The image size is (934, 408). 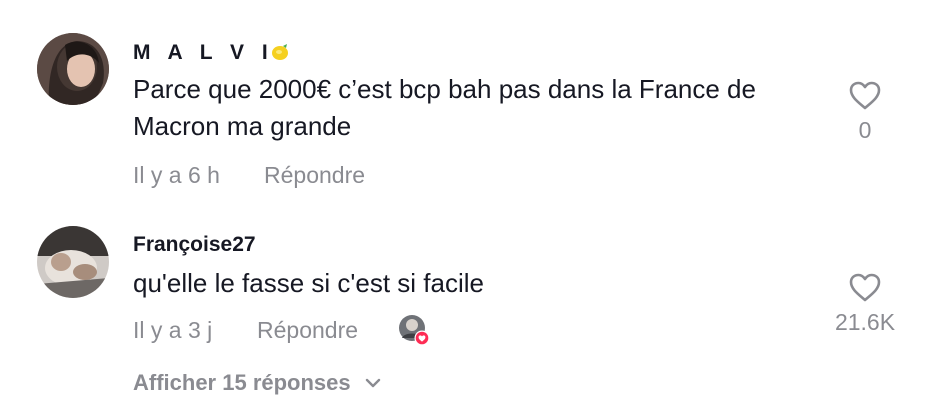 What do you see at coordinates (211, 53) in the screenshot?
I see `comment-username: M A L V I` at bounding box center [211, 53].